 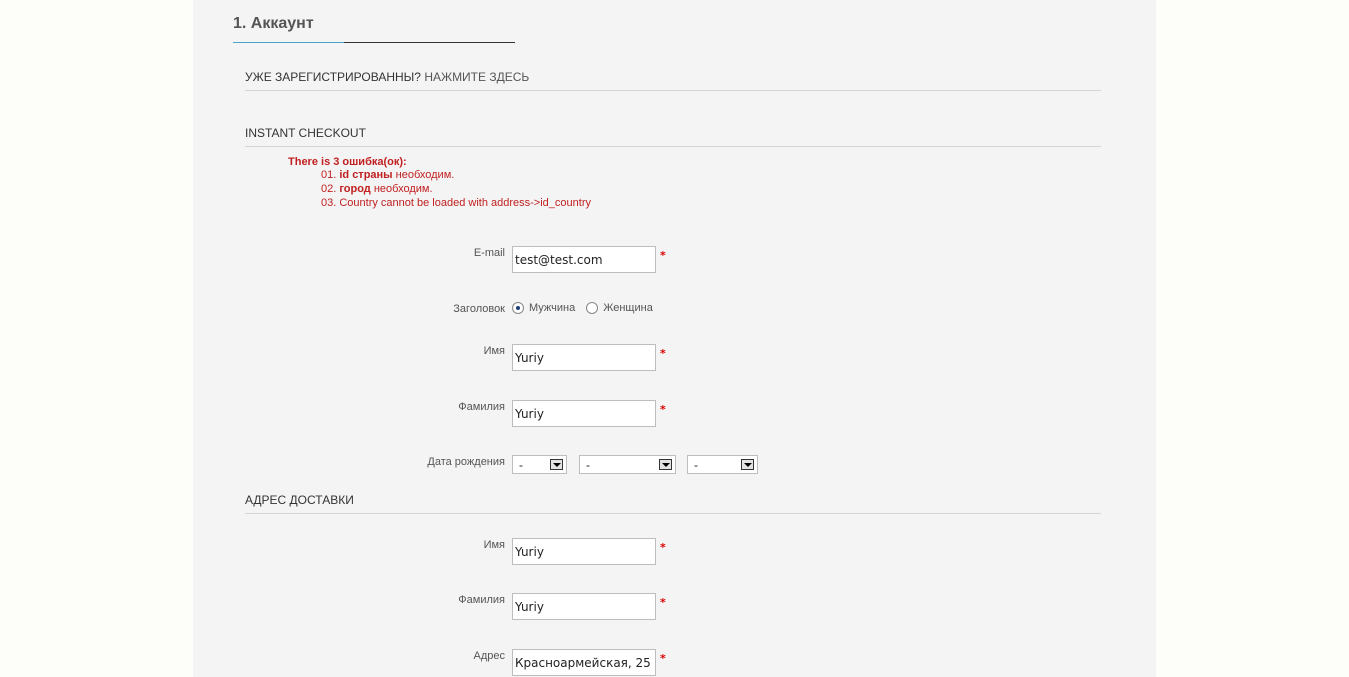 I want to click on delivery-lastname-label: Фамилия, so click(x=481, y=600).